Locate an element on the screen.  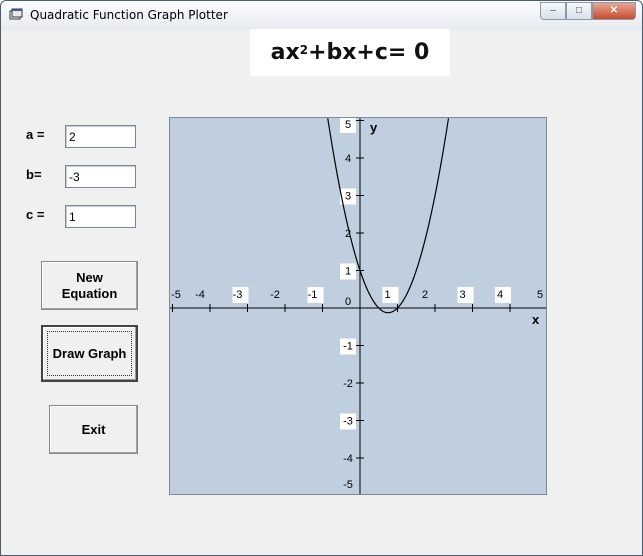
minimize-icon: – is located at coordinates (553, 10).